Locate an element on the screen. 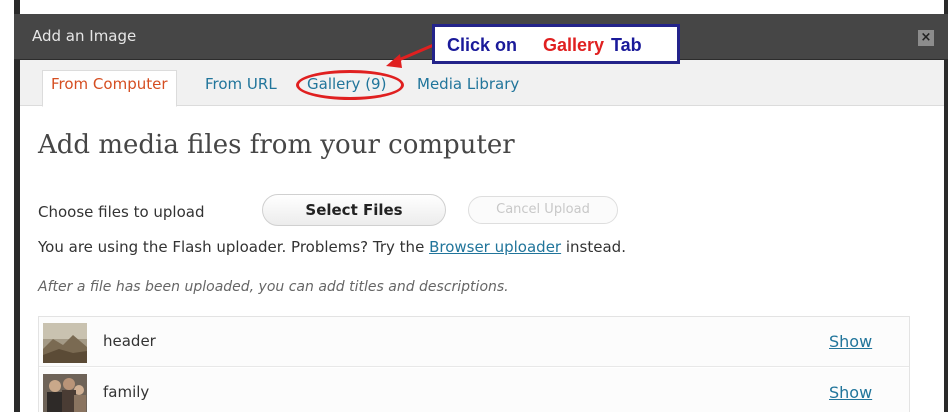  tab-media-library: Media Library is located at coordinates (468, 89).